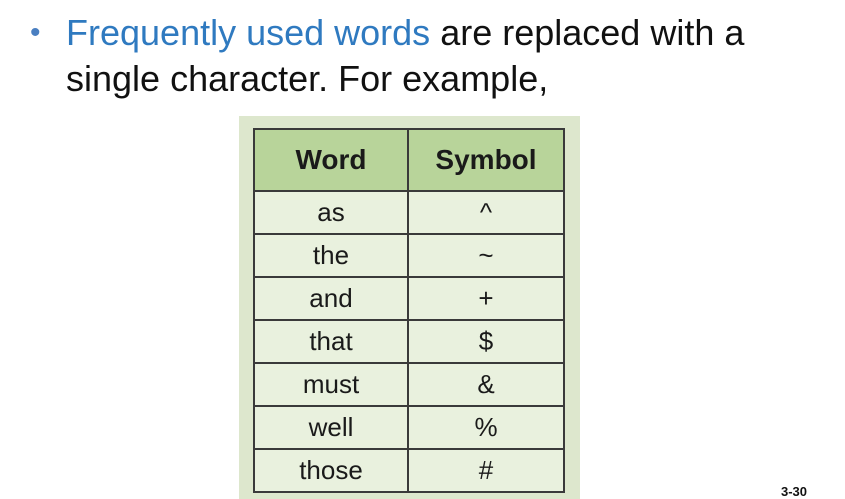 The height and width of the screenshot is (499, 845). What do you see at coordinates (331, 255) in the screenshot?
I see `word-cell: the` at bounding box center [331, 255].